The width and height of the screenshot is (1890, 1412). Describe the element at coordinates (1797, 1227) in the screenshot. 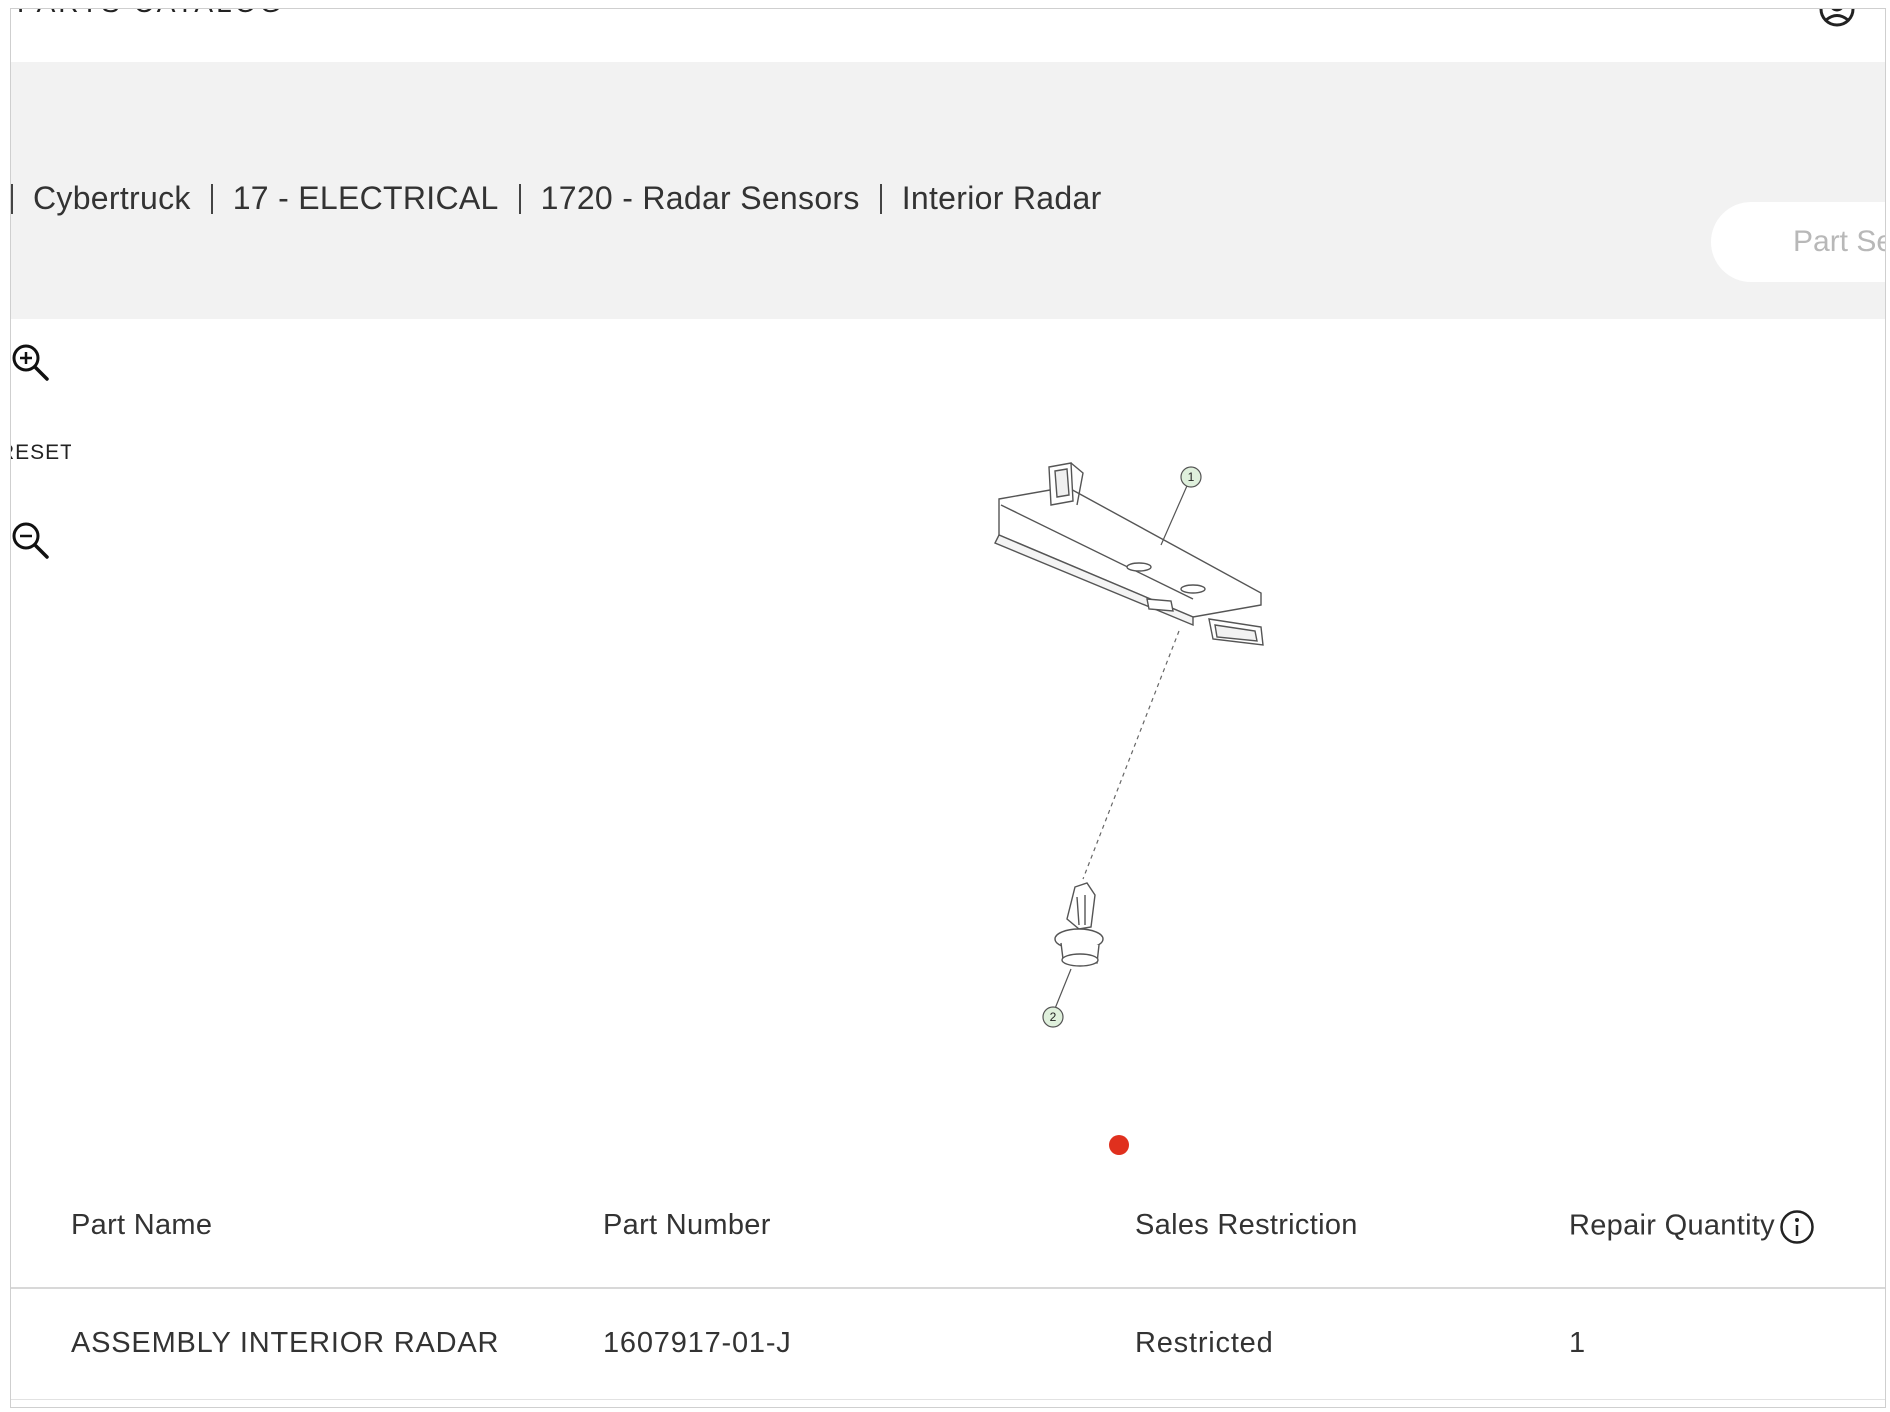

I see `info-icon` at that location.